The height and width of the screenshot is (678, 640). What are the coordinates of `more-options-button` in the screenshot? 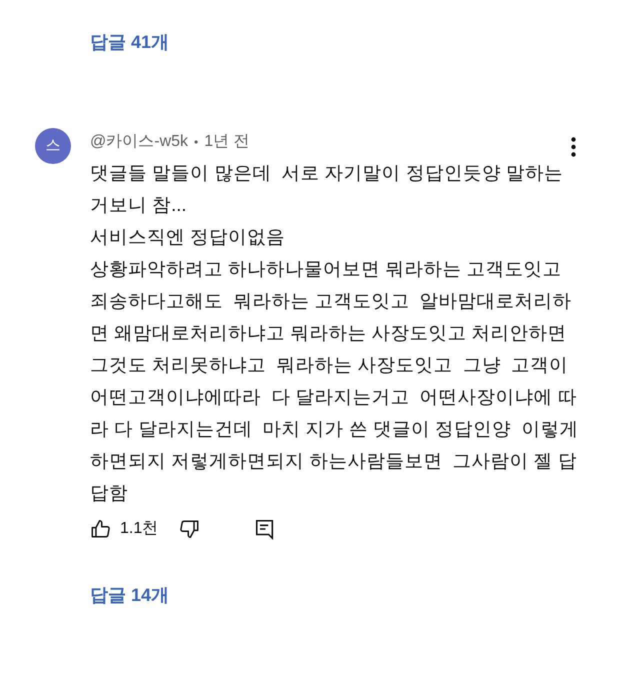 It's located at (573, 147).